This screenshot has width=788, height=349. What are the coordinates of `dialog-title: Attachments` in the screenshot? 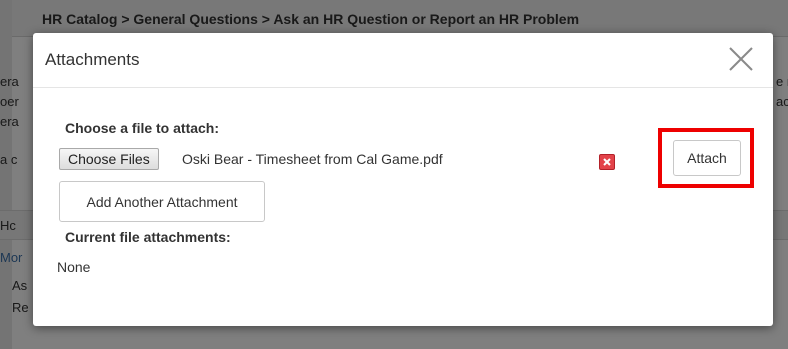 It's located at (92, 59).